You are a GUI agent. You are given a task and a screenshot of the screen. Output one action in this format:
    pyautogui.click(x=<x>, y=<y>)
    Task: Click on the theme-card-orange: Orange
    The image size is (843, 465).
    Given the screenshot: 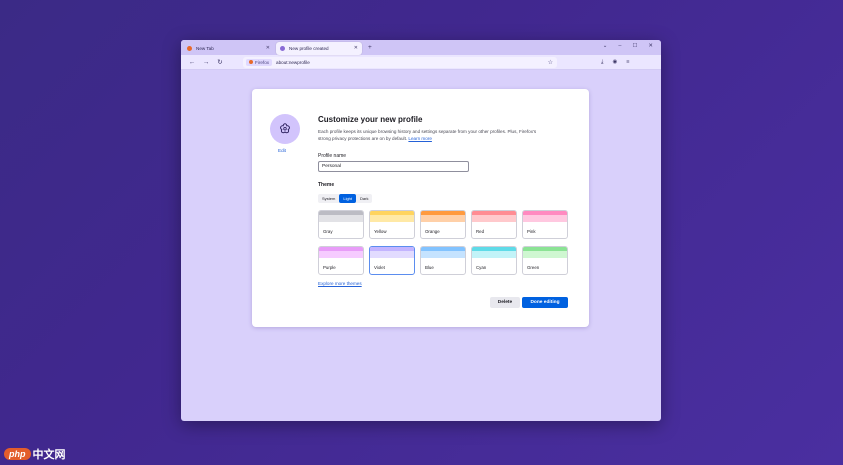 What is the action you would take?
    pyautogui.click(x=443, y=224)
    